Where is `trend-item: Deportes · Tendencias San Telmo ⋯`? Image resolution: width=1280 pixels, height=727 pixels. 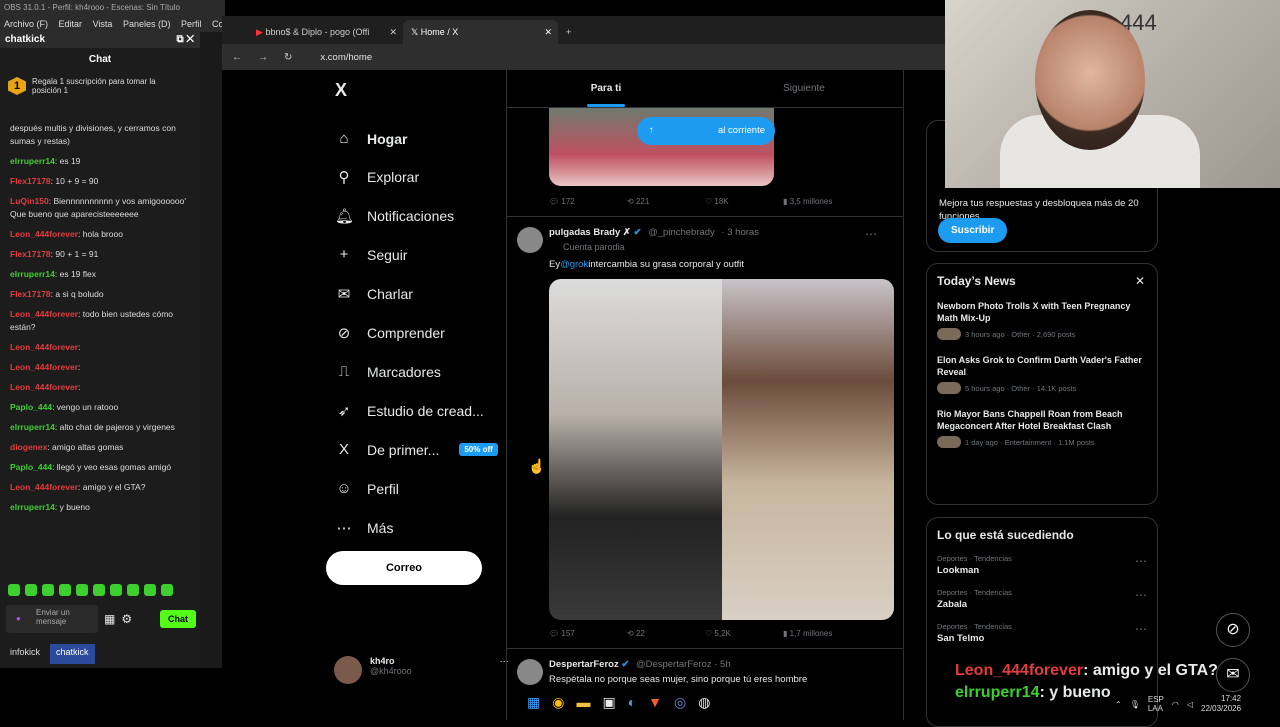
trend-item: Deportes · Tendencias San Telmo ⋯ is located at coordinates (1042, 633).